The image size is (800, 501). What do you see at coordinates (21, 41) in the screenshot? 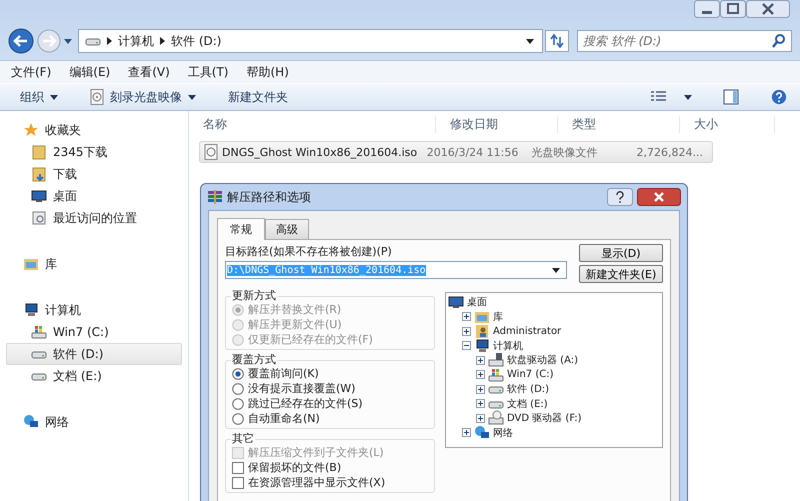
I see `back-icon` at bounding box center [21, 41].